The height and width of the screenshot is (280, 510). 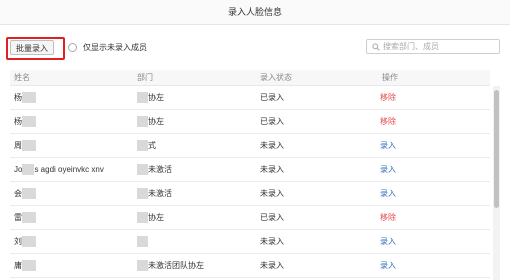 What do you see at coordinates (376, 46) in the screenshot?
I see `search-icon` at bounding box center [376, 46].